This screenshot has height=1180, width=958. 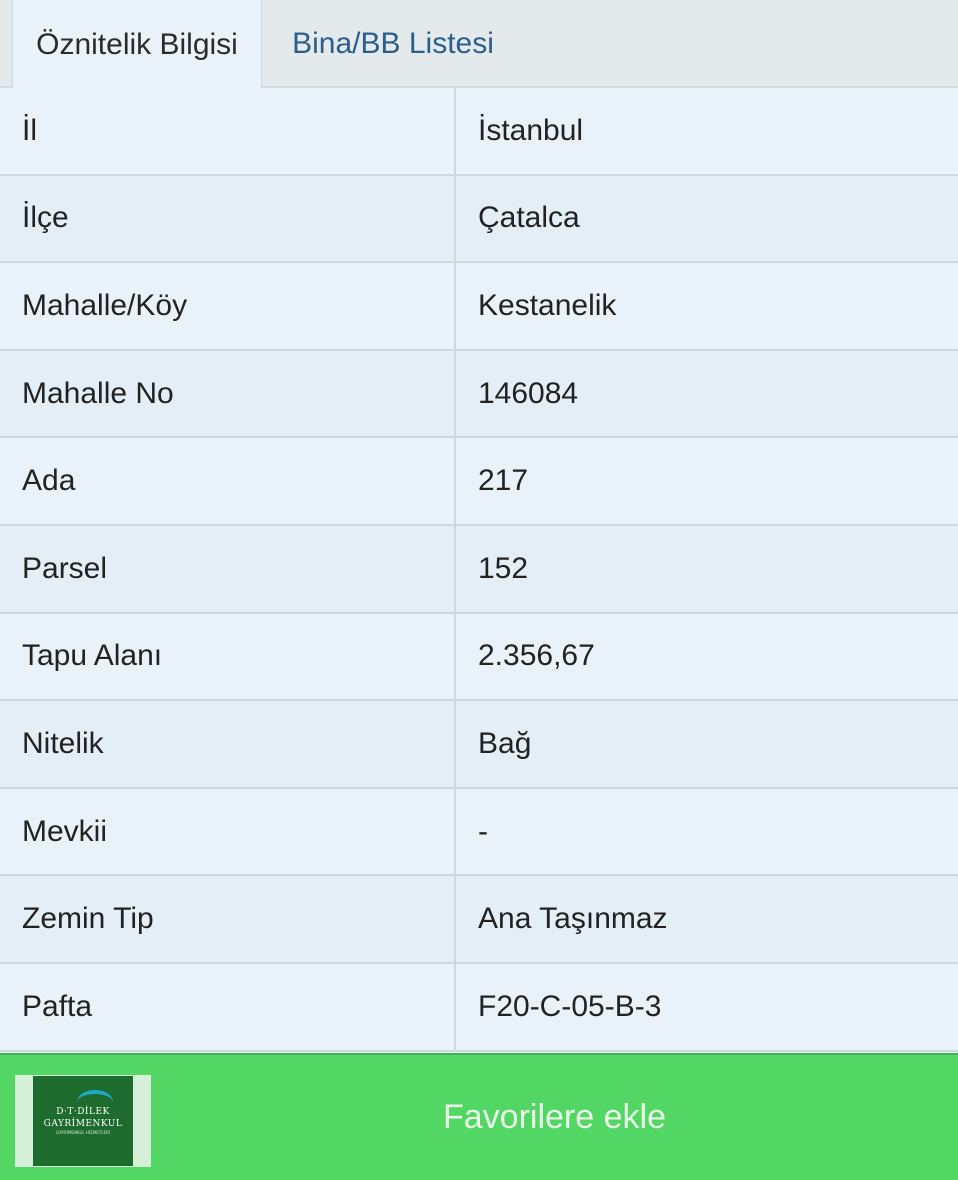 I want to click on row-key: Zemin Tip, so click(x=228, y=919).